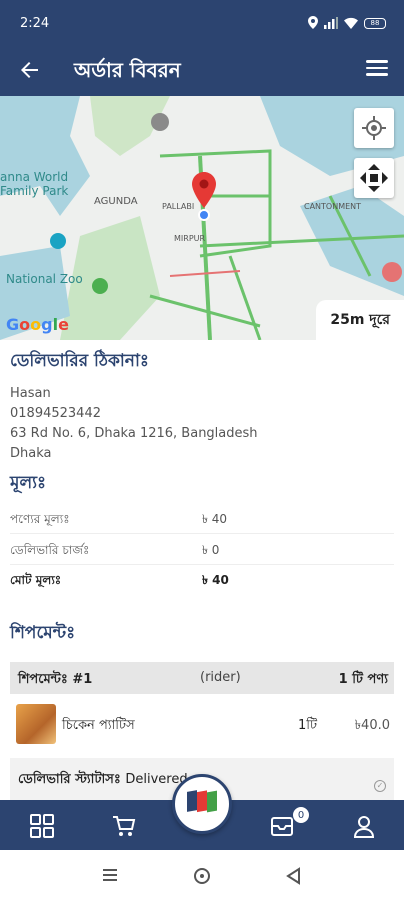 The width and height of the screenshot is (404, 900). I want to click on back-button, so click(30, 70).